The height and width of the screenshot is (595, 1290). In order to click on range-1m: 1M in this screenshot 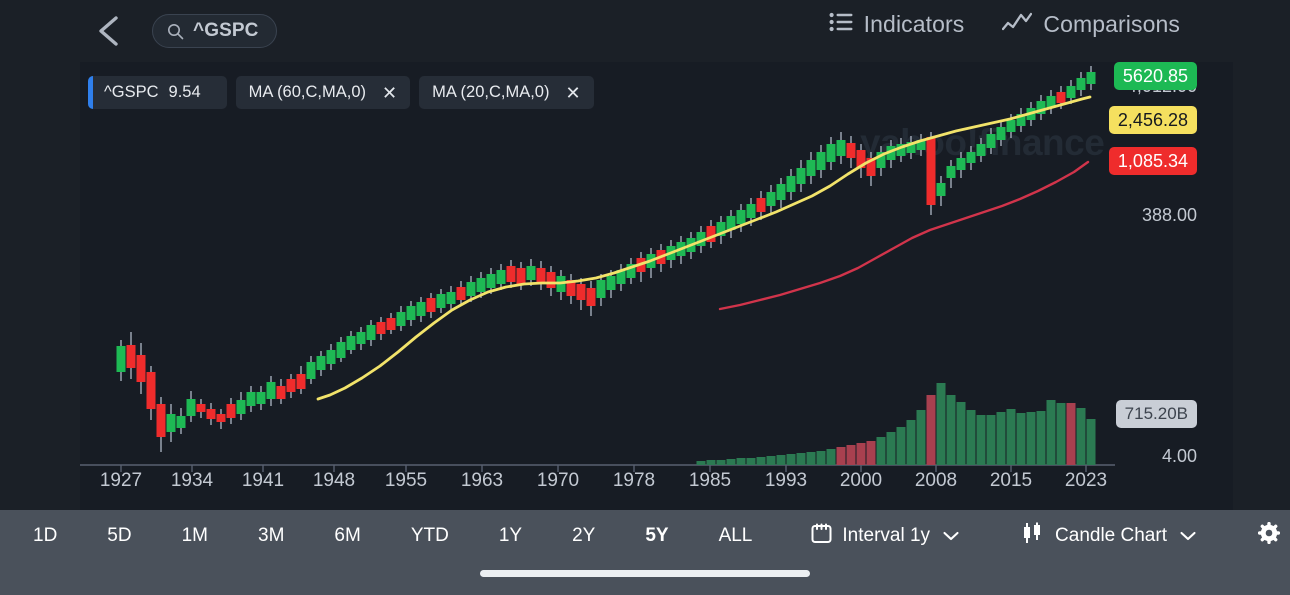, I will do `click(195, 536)`.